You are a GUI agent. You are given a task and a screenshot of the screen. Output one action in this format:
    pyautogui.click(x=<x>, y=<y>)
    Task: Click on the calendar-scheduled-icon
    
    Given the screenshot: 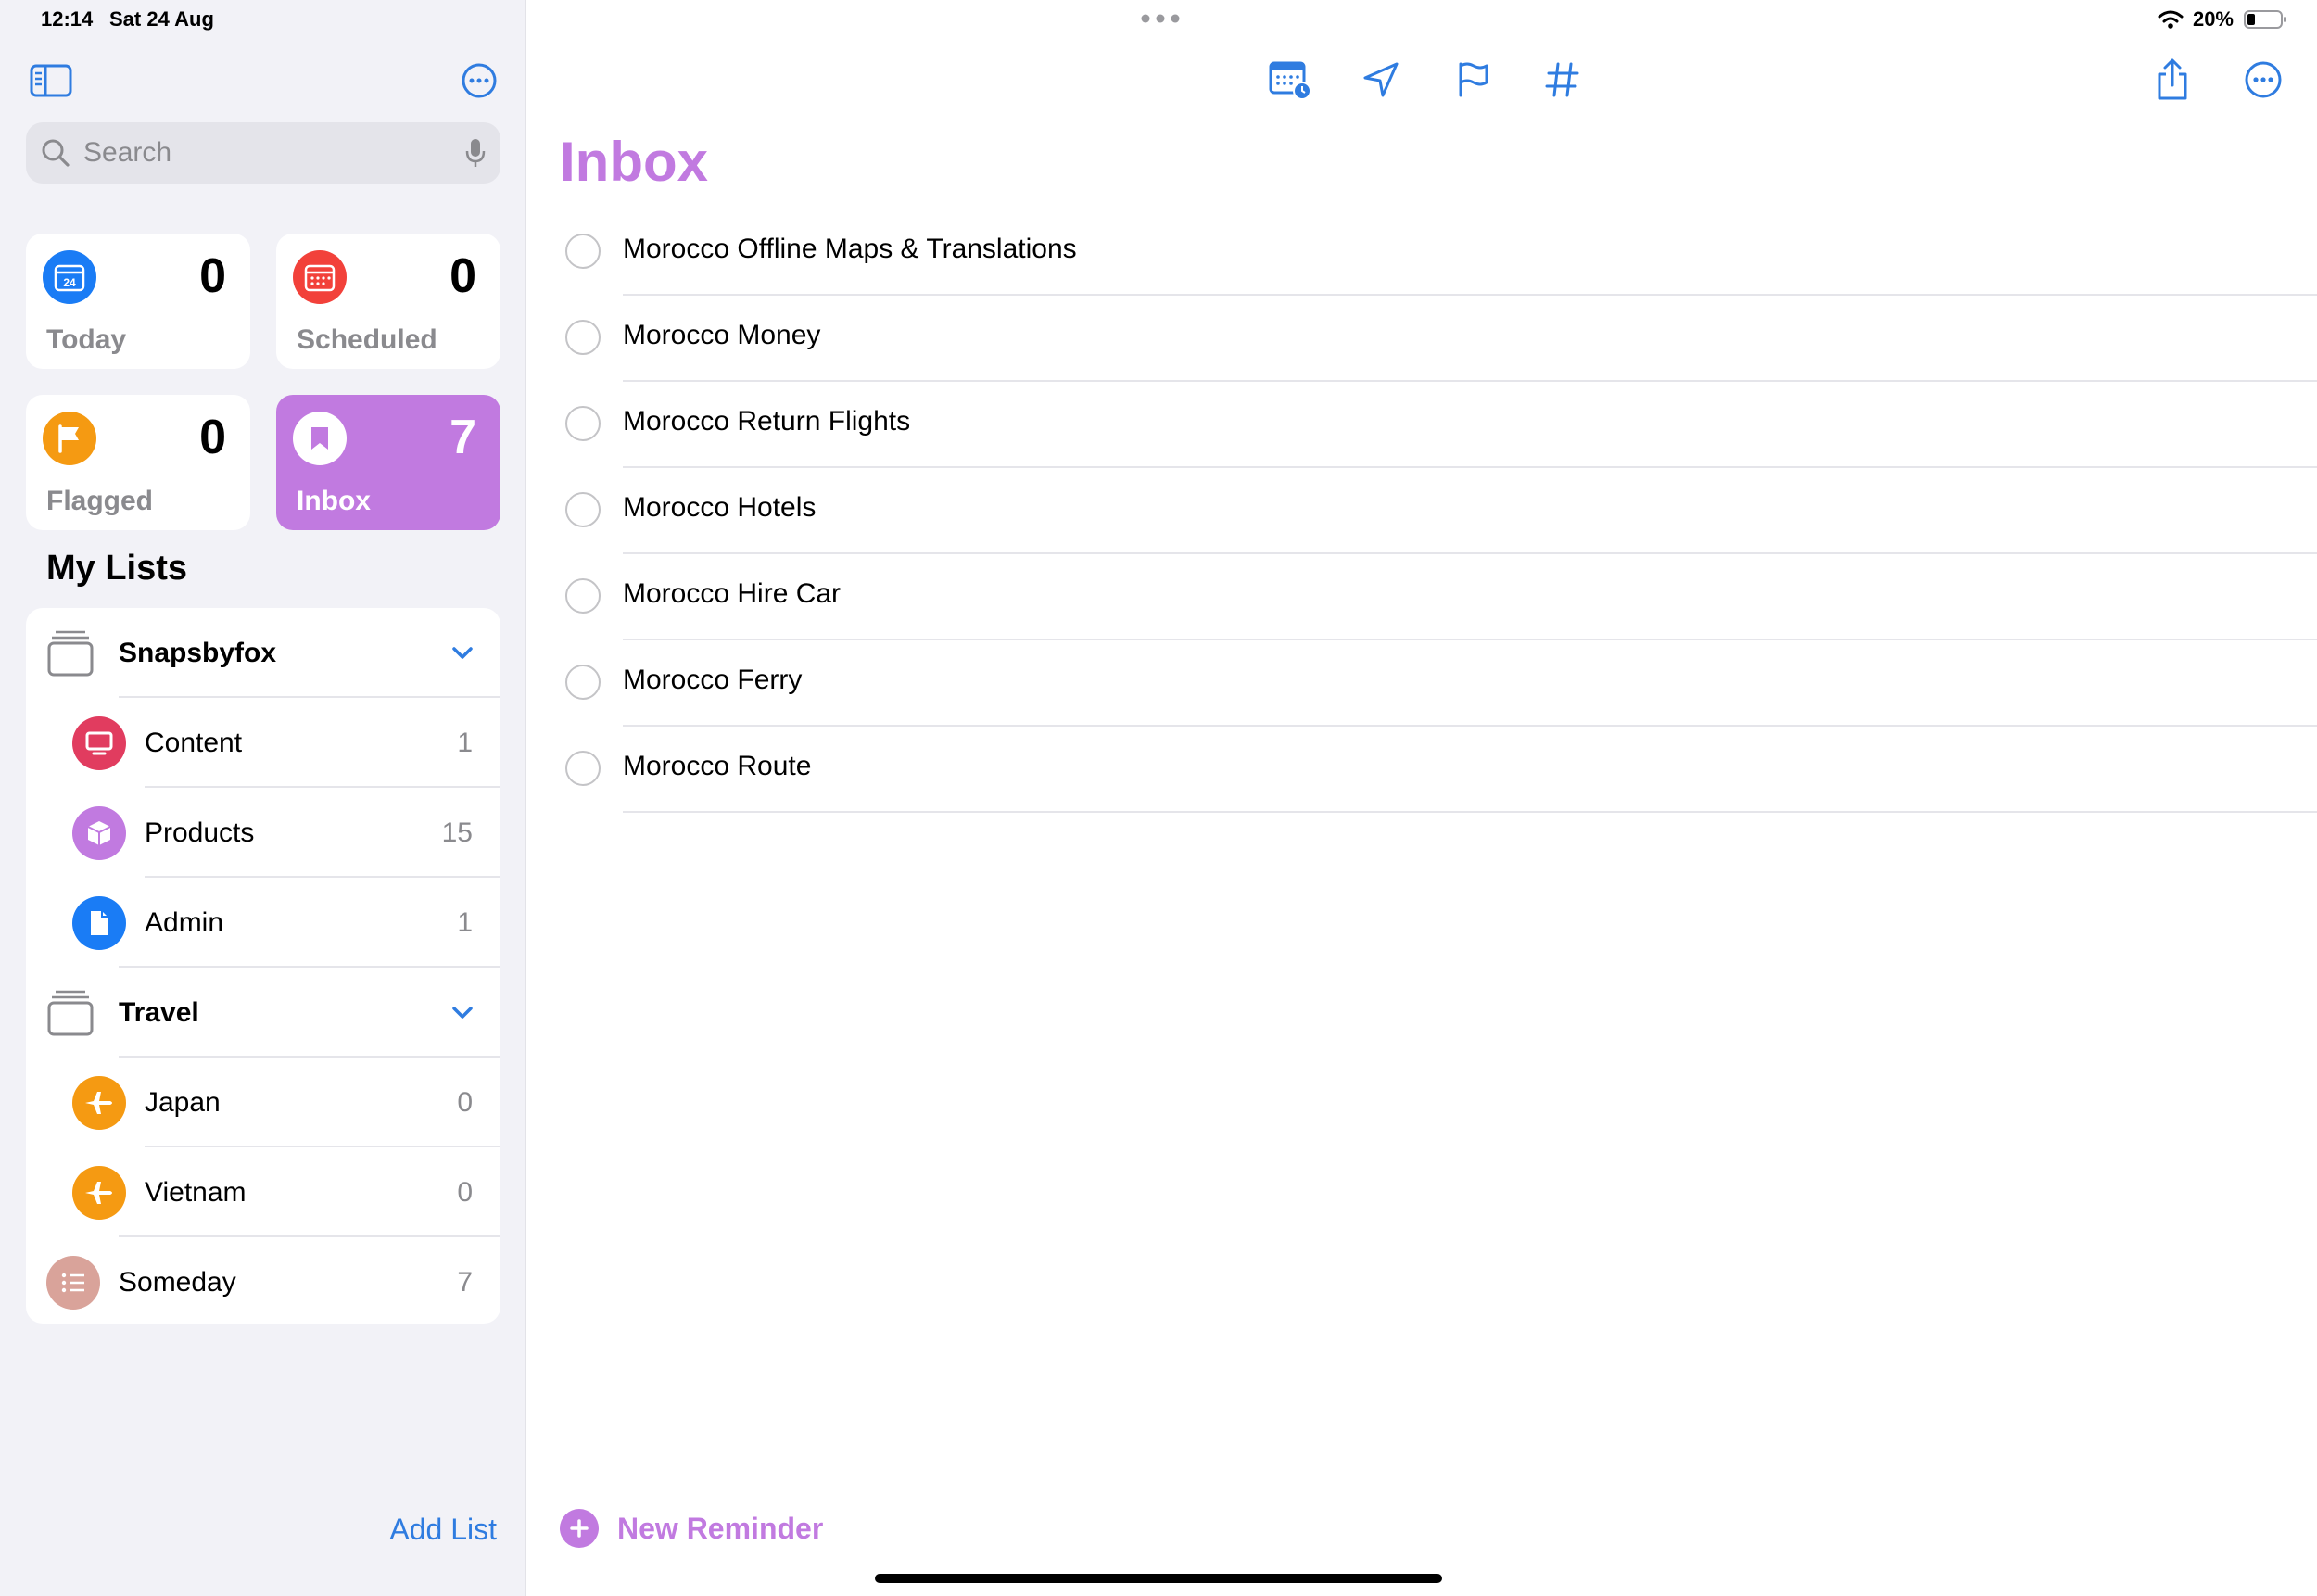 What is the action you would take?
    pyautogui.click(x=320, y=277)
    